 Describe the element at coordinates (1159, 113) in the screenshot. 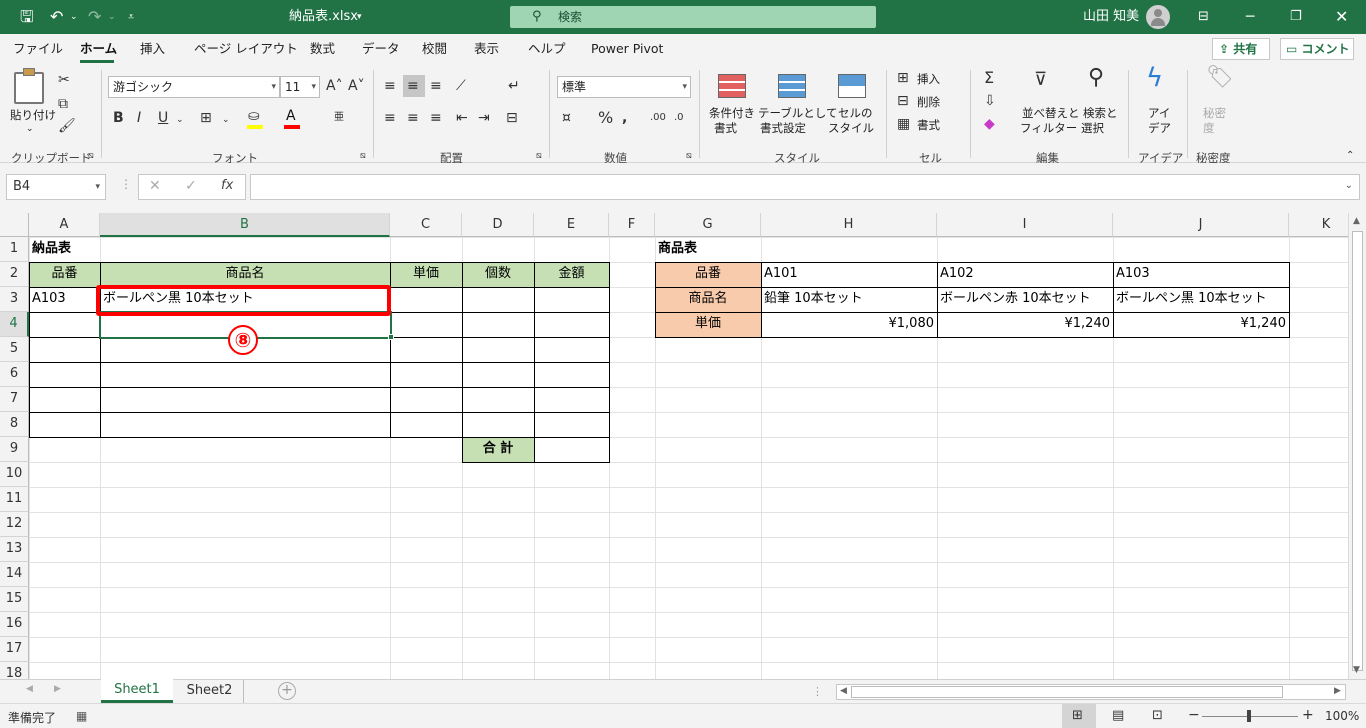

I see `ideas-label-1: アイ` at that location.